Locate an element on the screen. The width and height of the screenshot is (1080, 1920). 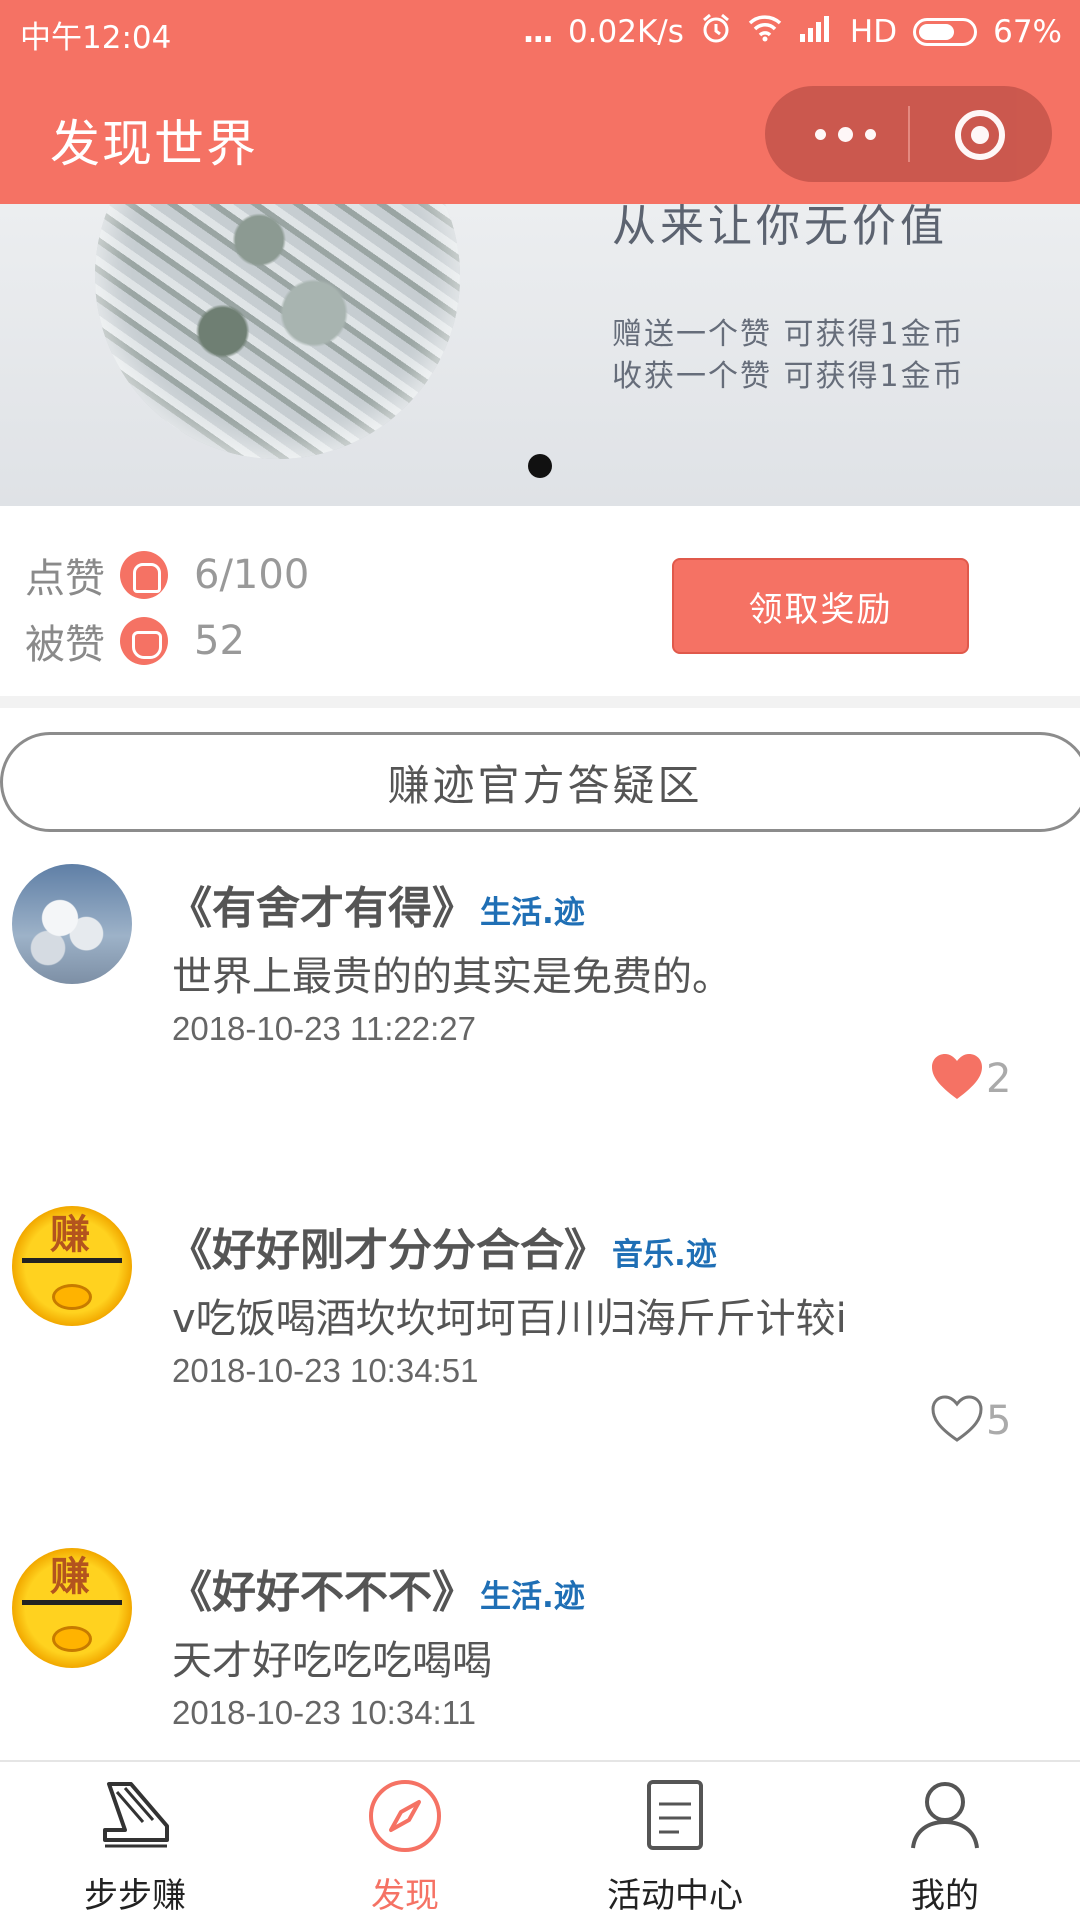
banner-headline: 从来让你无价值 is located at coordinates (780, 228).